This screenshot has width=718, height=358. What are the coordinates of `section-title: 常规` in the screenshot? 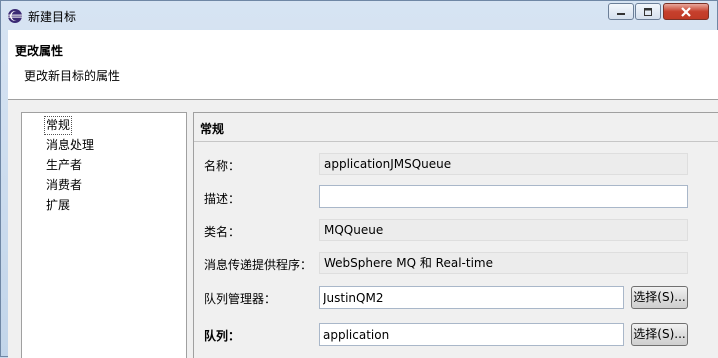 It's located at (212, 129).